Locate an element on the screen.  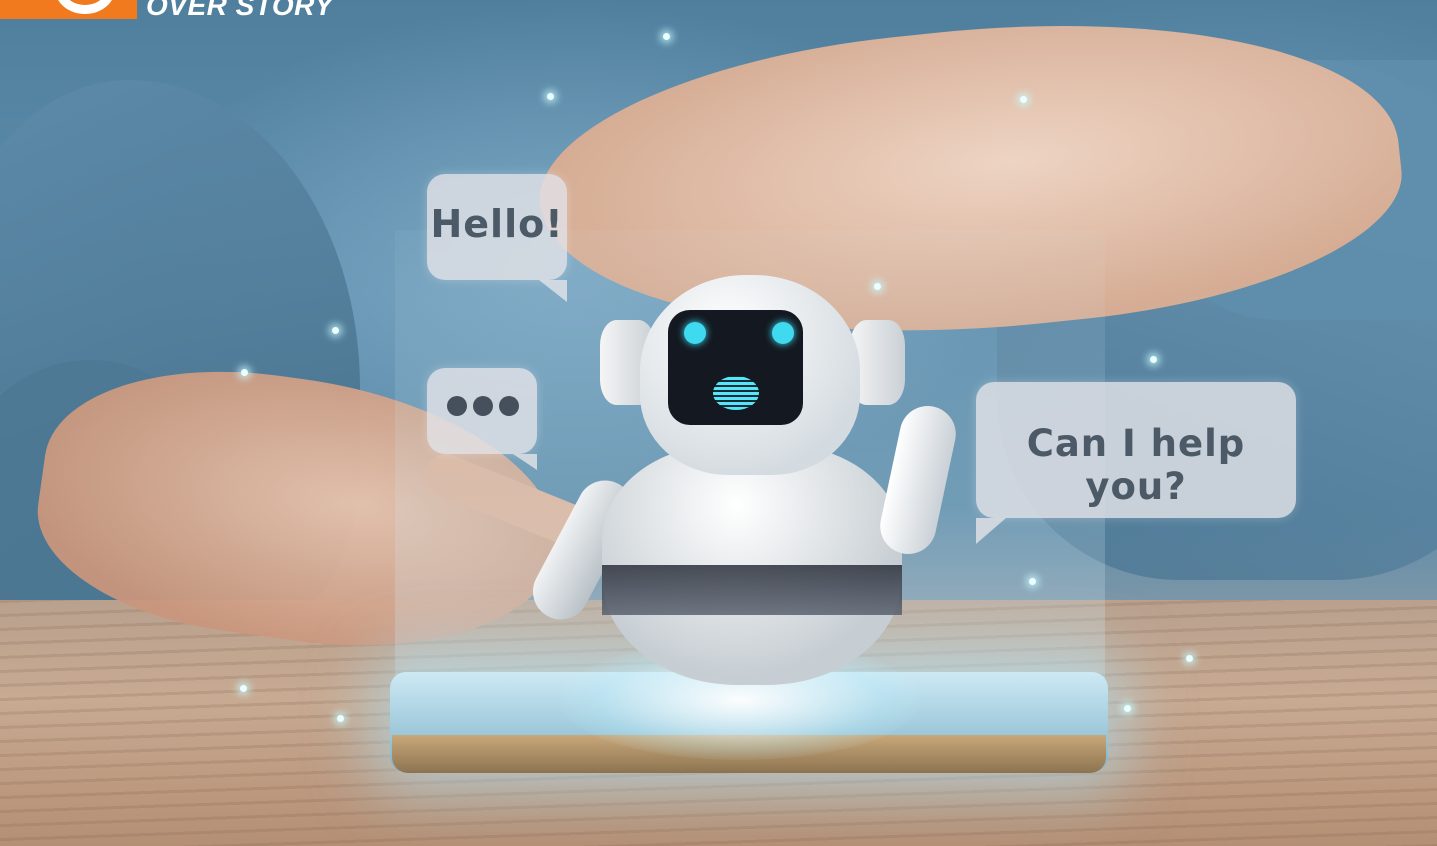
robot-right-eye is located at coordinates (783, 333).